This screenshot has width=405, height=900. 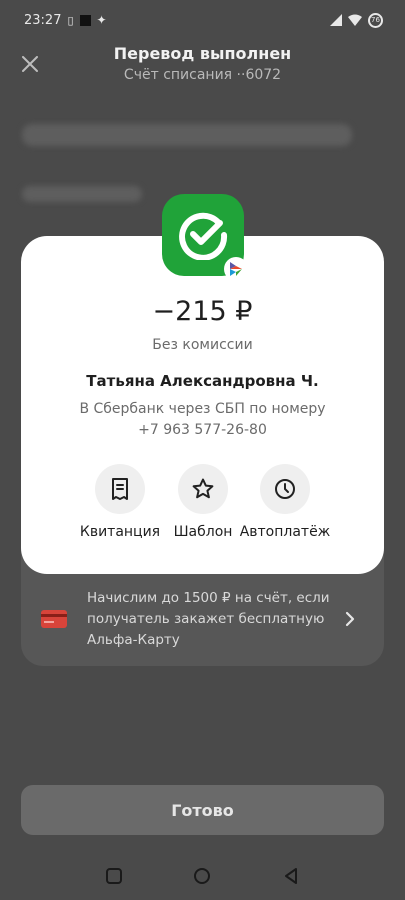 I want to click on card-icon, so click(x=54, y=619).